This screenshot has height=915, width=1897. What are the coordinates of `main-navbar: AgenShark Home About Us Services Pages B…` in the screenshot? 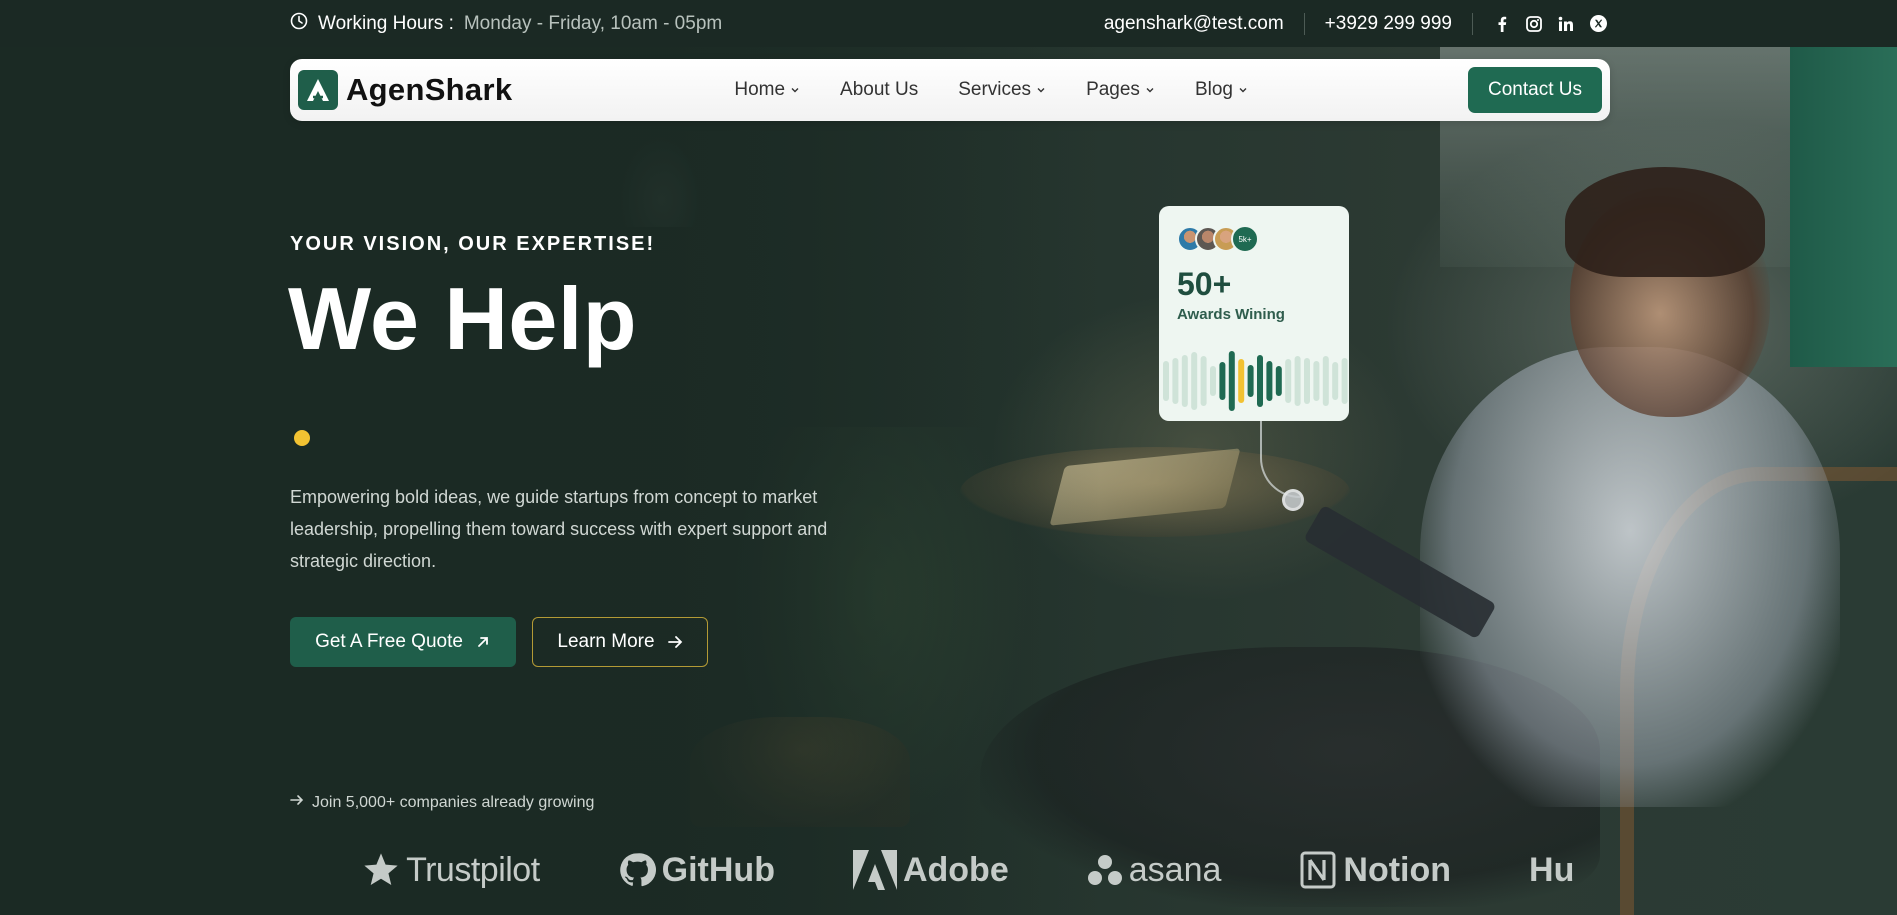 It's located at (950, 90).